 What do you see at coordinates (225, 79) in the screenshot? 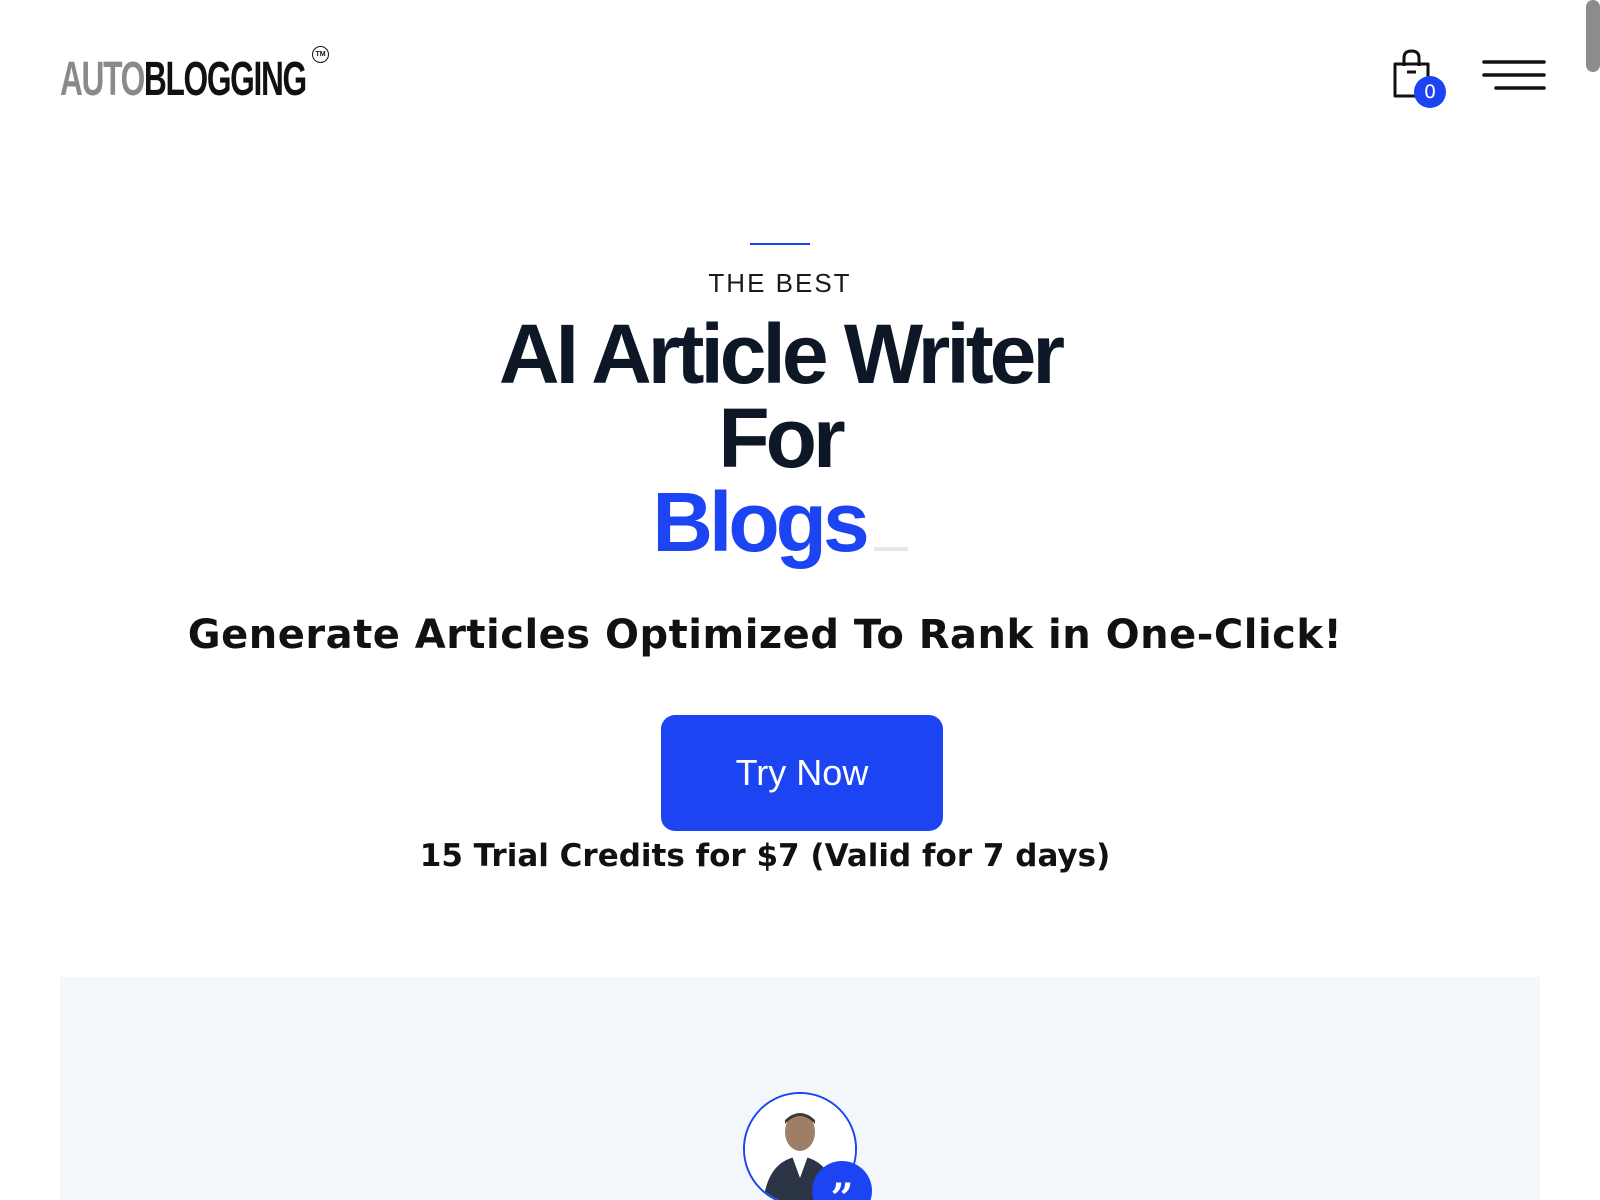
I see `logo-text-blogging: BLOGGING` at bounding box center [225, 79].